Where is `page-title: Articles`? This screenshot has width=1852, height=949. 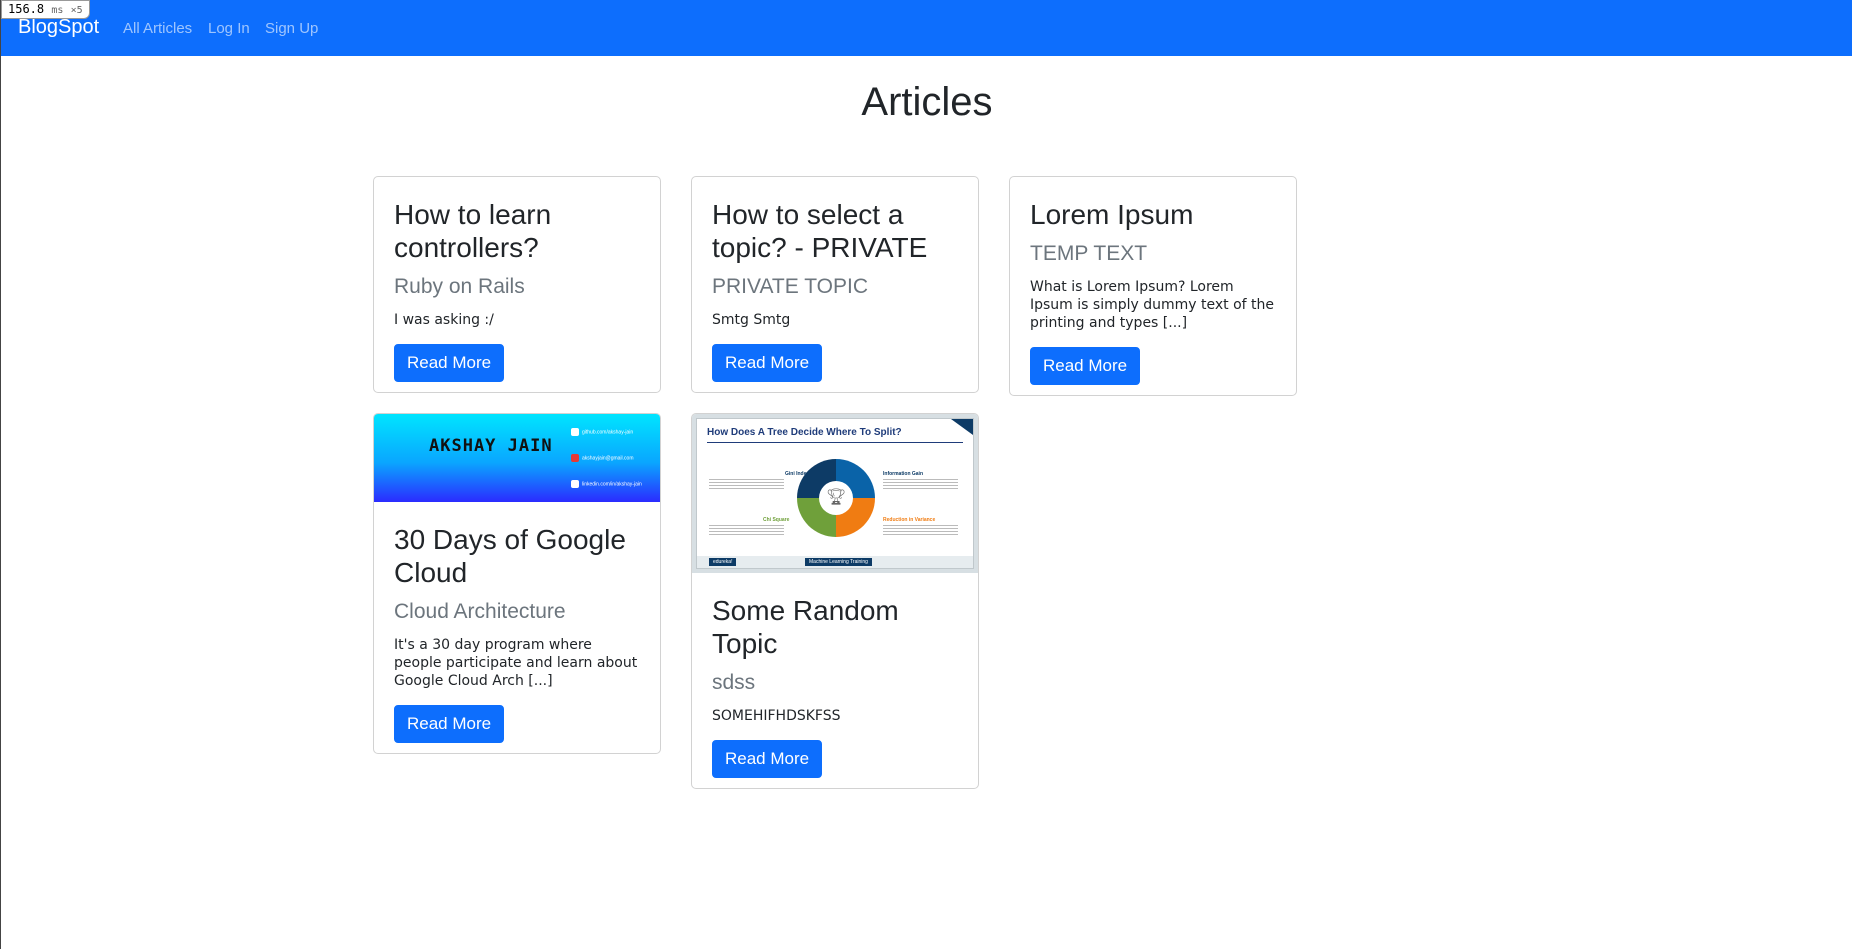 page-title: Articles is located at coordinates (927, 102).